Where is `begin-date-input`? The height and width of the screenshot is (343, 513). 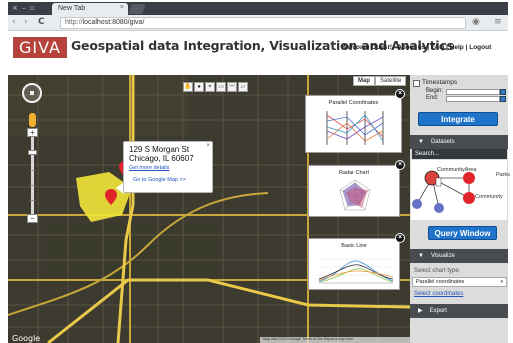
begin-date-input is located at coordinates (473, 92).